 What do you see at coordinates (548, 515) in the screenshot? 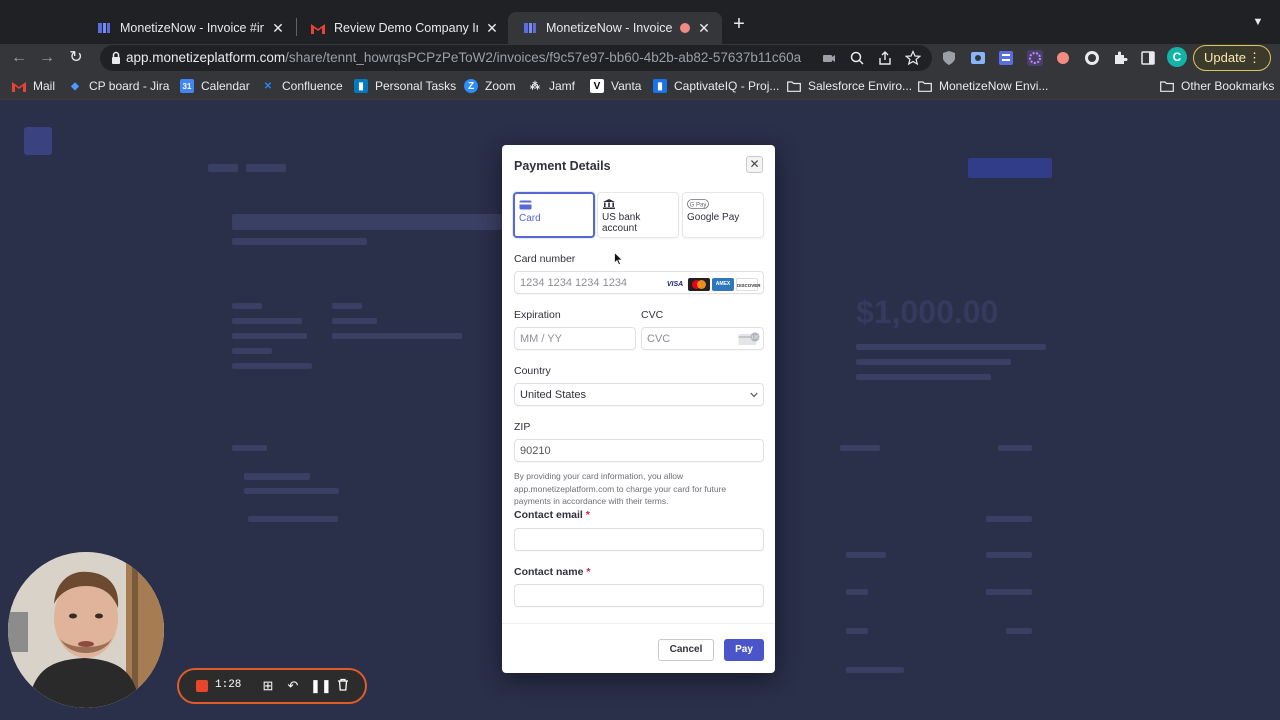
I see `contact-email-label-text: Contact email` at bounding box center [548, 515].